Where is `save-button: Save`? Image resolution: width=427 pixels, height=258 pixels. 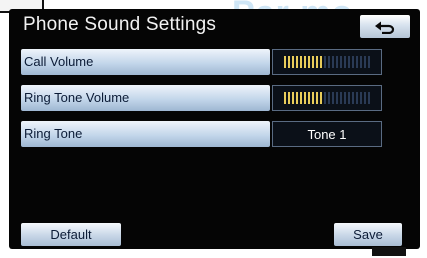
save-button: Save is located at coordinates (368, 234).